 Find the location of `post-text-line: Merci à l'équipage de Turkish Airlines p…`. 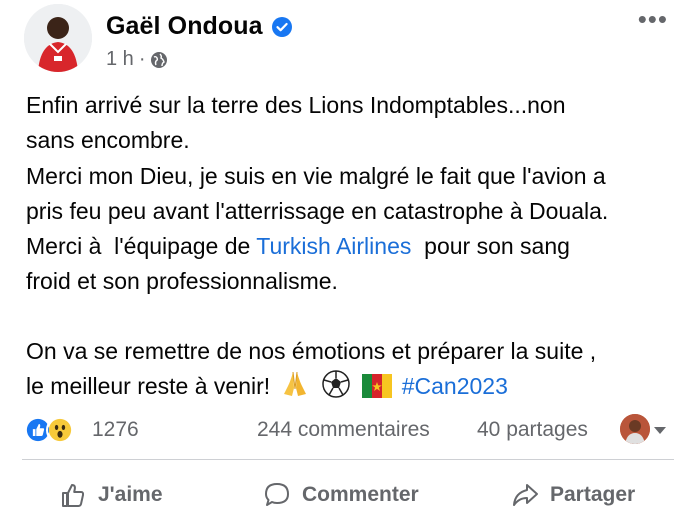

post-text-line: Merci à l'équipage de Turkish Airlines p… is located at coordinates (351, 246).